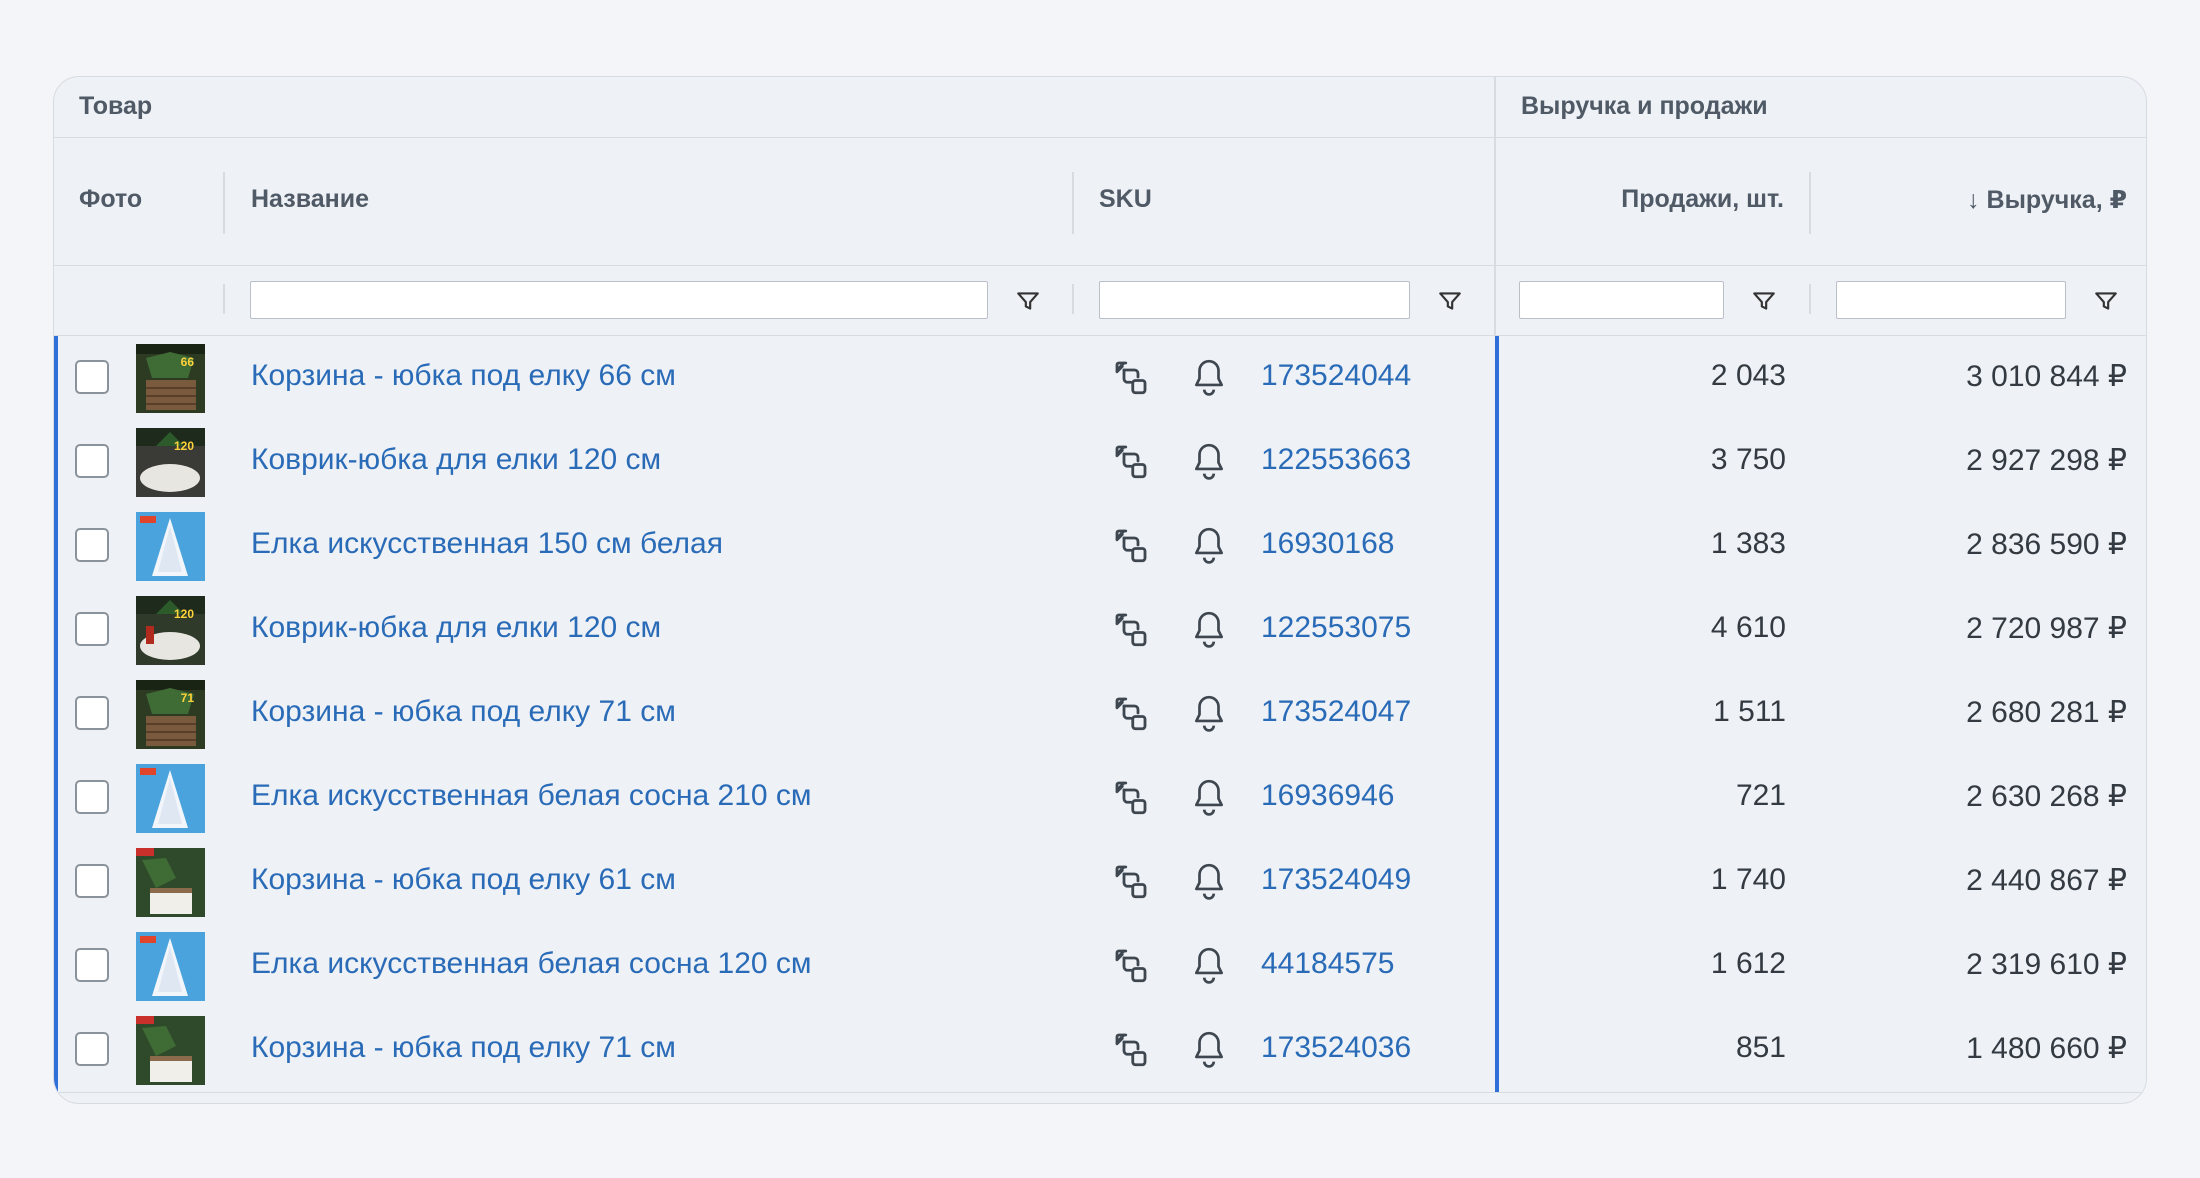  I want to click on sales-value: 851, so click(1760, 1047).